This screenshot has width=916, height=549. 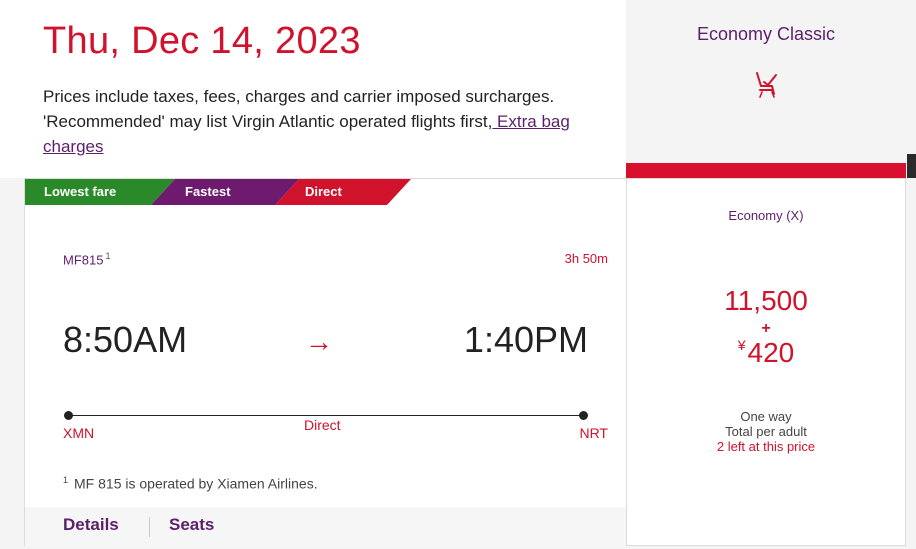 What do you see at coordinates (766, 34) in the screenshot?
I see `cabin-title: Economy Classic` at bounding box center [766, 34].